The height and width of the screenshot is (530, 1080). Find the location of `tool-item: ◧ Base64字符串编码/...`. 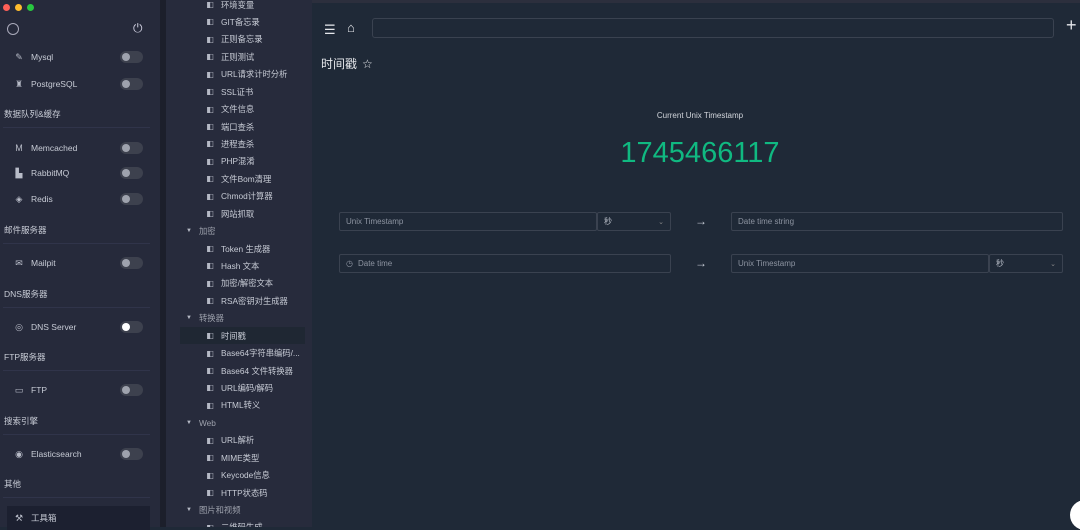

tool-item: ◧ Base64字符串编码/... is located at coordinates (242, 353).